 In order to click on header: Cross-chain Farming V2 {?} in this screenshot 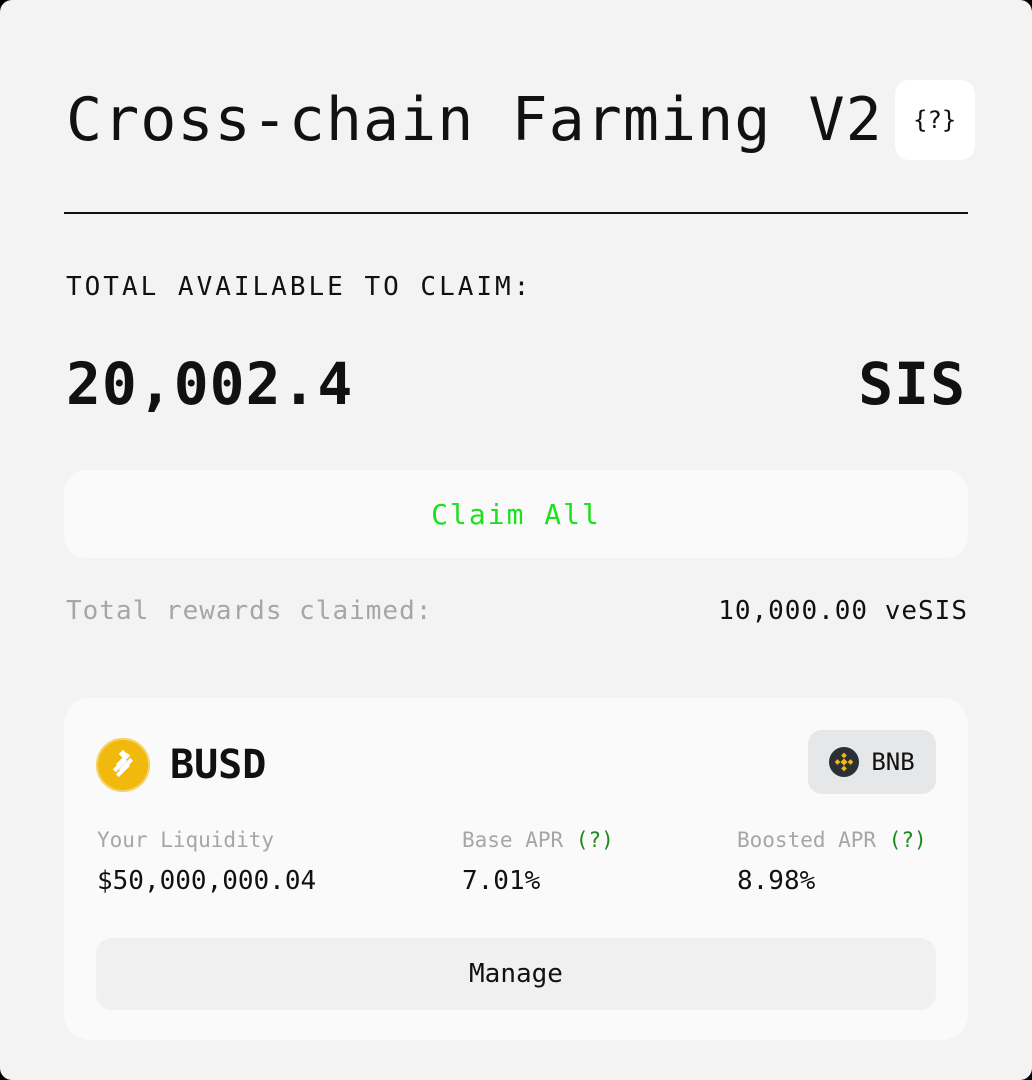, I will do `click(520, 120)`.